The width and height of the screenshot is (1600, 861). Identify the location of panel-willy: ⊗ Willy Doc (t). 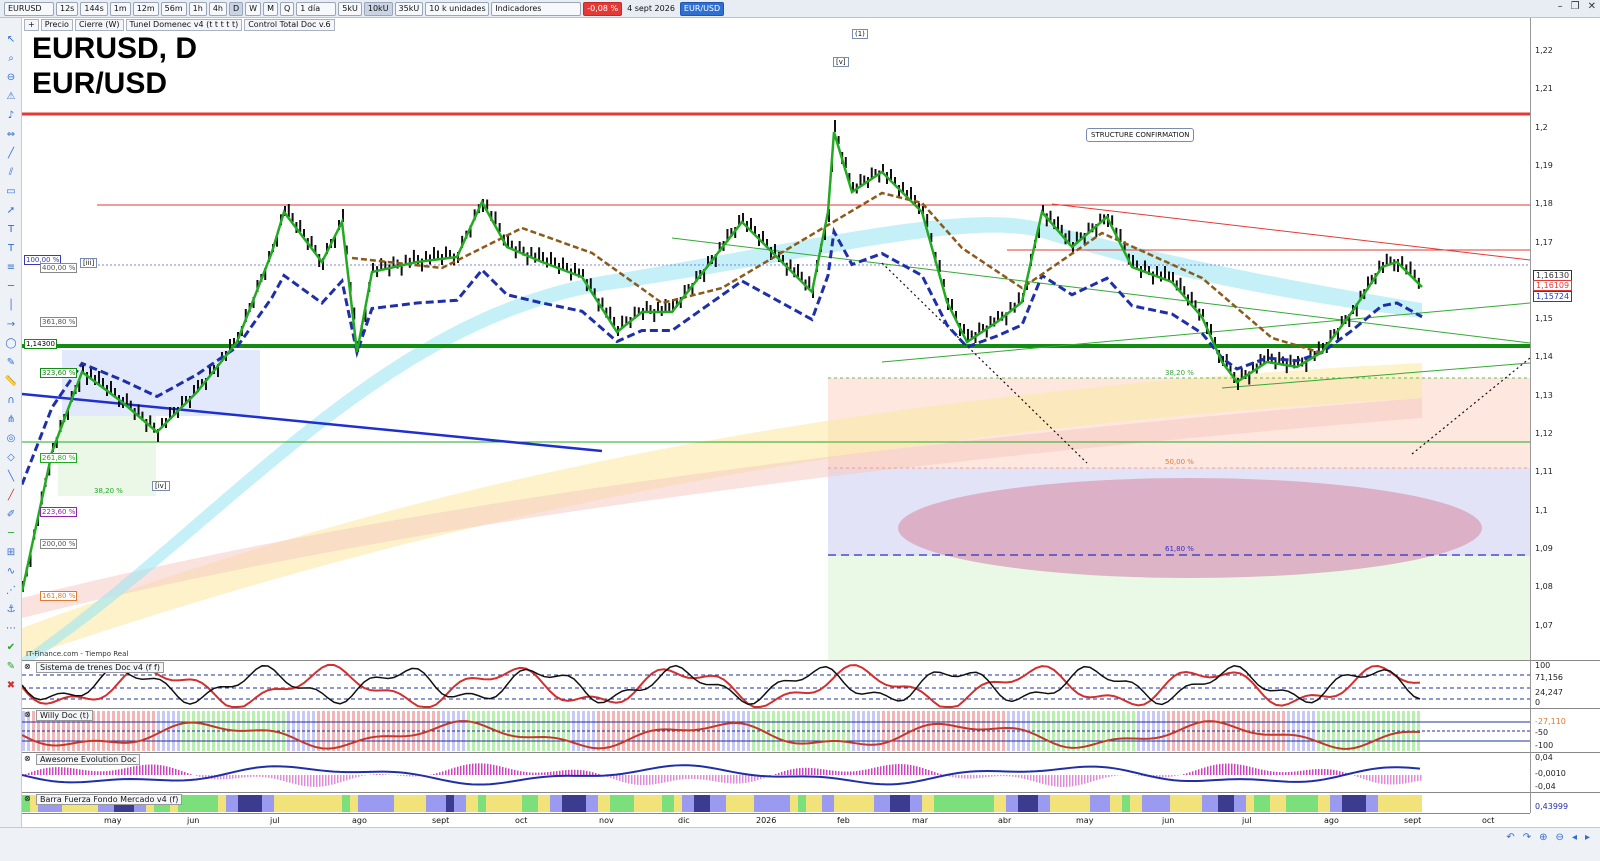
(776, 730).